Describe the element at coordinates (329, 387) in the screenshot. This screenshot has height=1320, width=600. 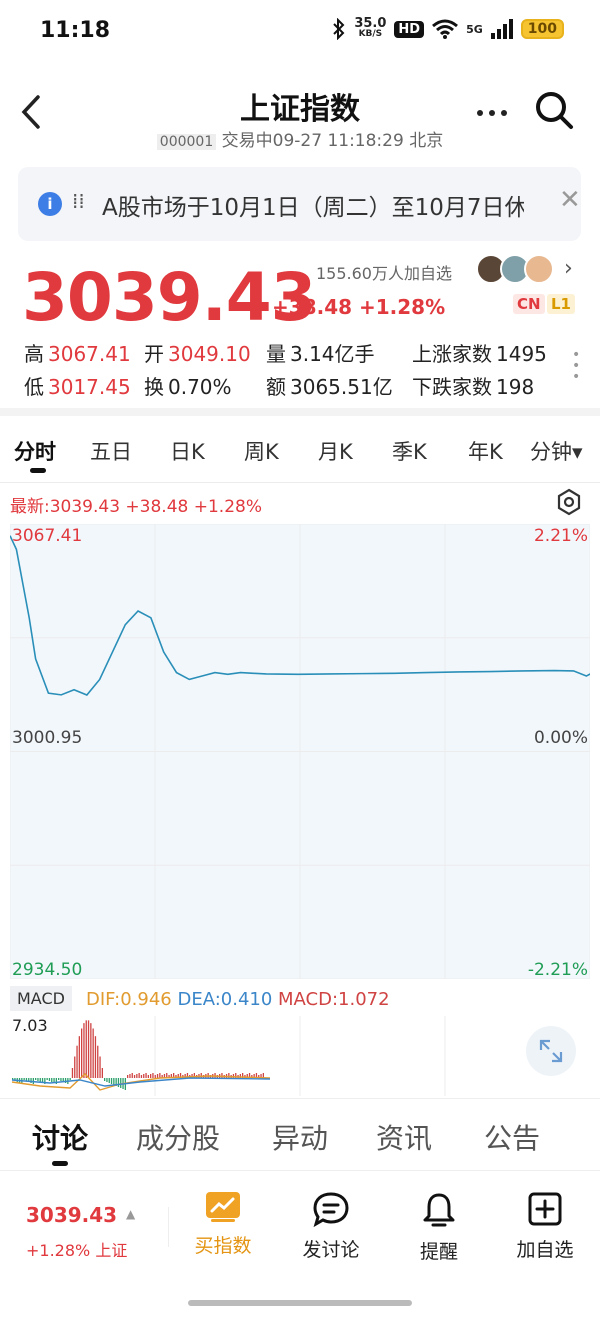
I see `stat-amount: 额 3065.51亿` at that location.